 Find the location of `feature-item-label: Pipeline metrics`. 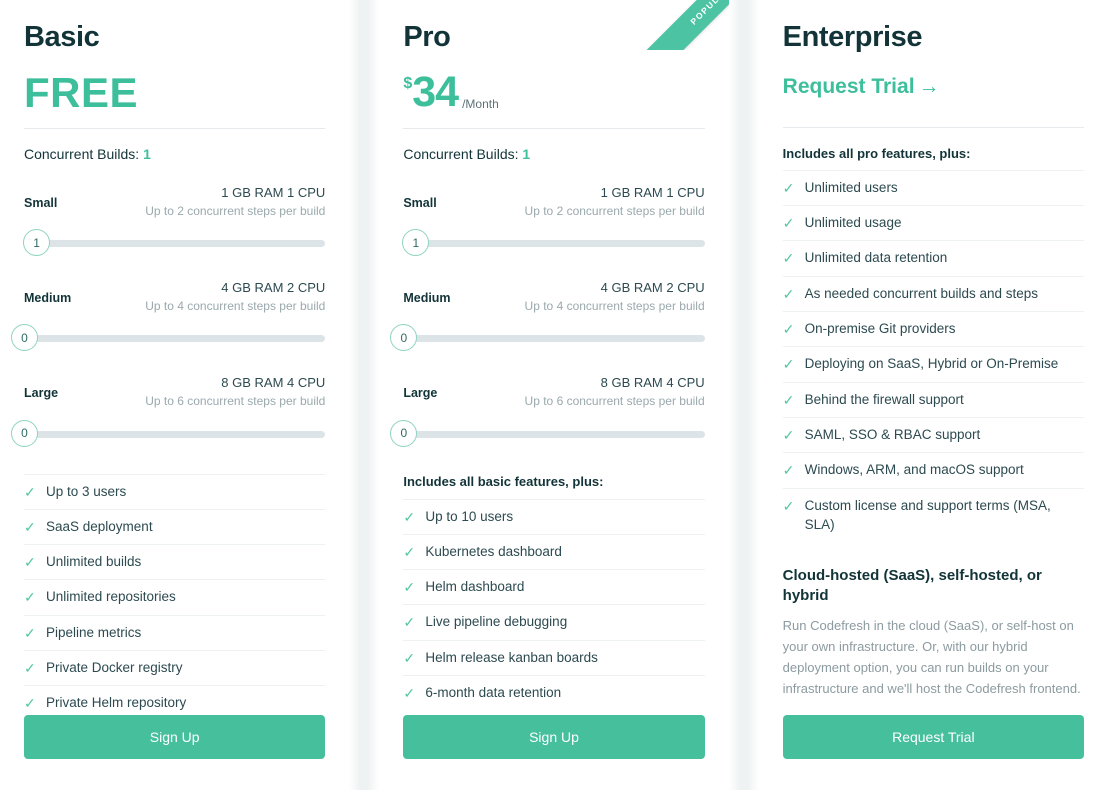

feature-item-label: Pipeline metrics is located at coordinates (94, 632).